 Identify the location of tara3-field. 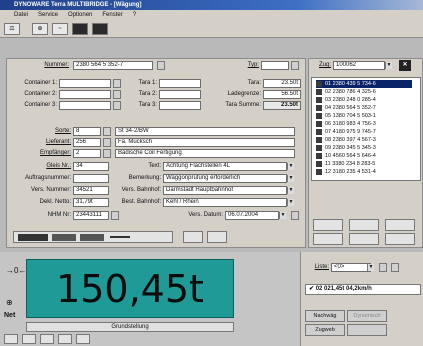
(180, 105).